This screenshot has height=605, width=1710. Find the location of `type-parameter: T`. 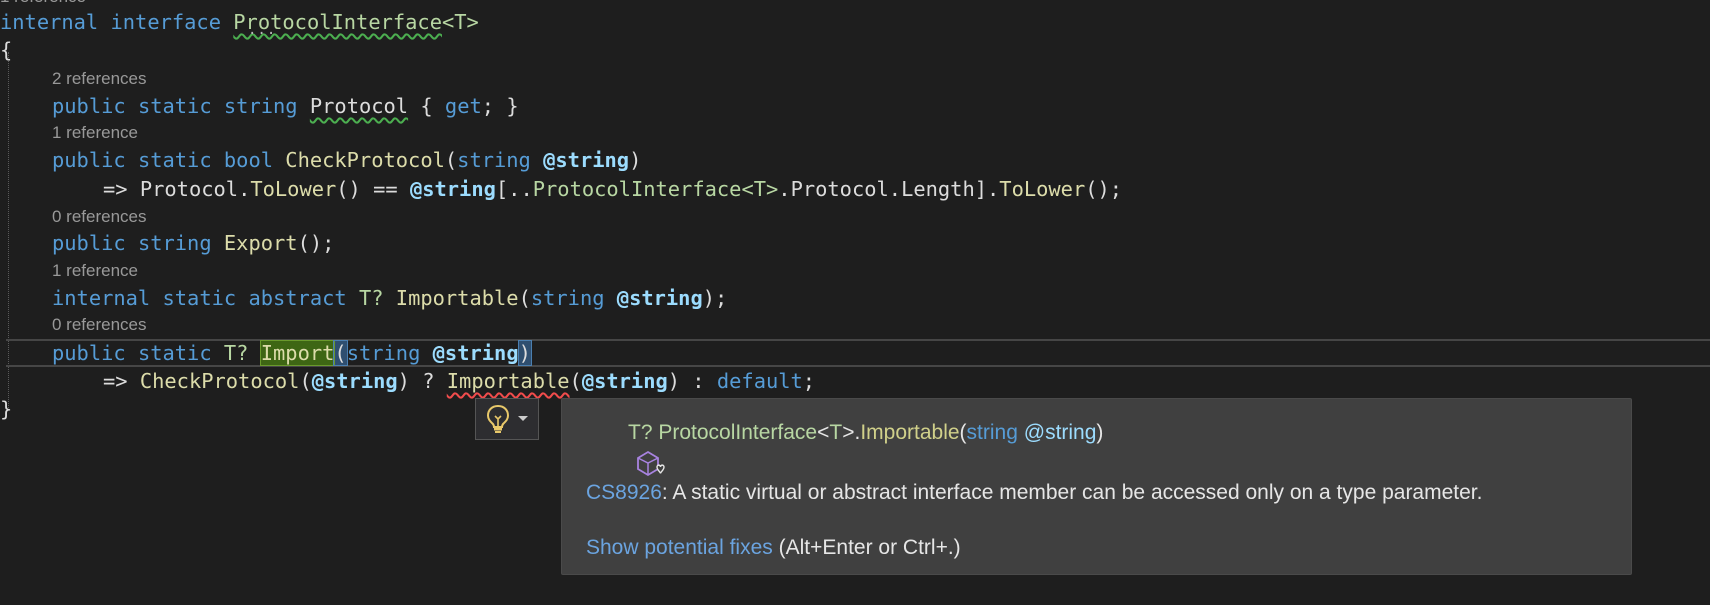

type-parameter: T is located at coordinates (836, 432).